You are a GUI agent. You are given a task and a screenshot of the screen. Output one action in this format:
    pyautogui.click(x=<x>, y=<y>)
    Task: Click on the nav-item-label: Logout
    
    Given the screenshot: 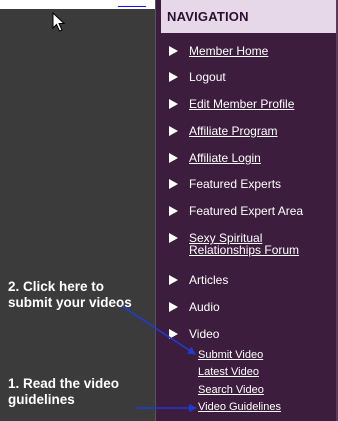 What is the action you would take?
    pyautogui.click(x=207, y=77)
    